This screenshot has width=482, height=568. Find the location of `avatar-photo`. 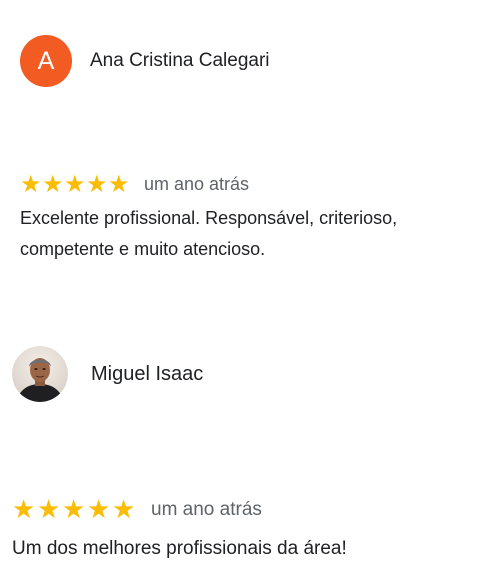

avatar-photo is located at coordinates (40, 374).